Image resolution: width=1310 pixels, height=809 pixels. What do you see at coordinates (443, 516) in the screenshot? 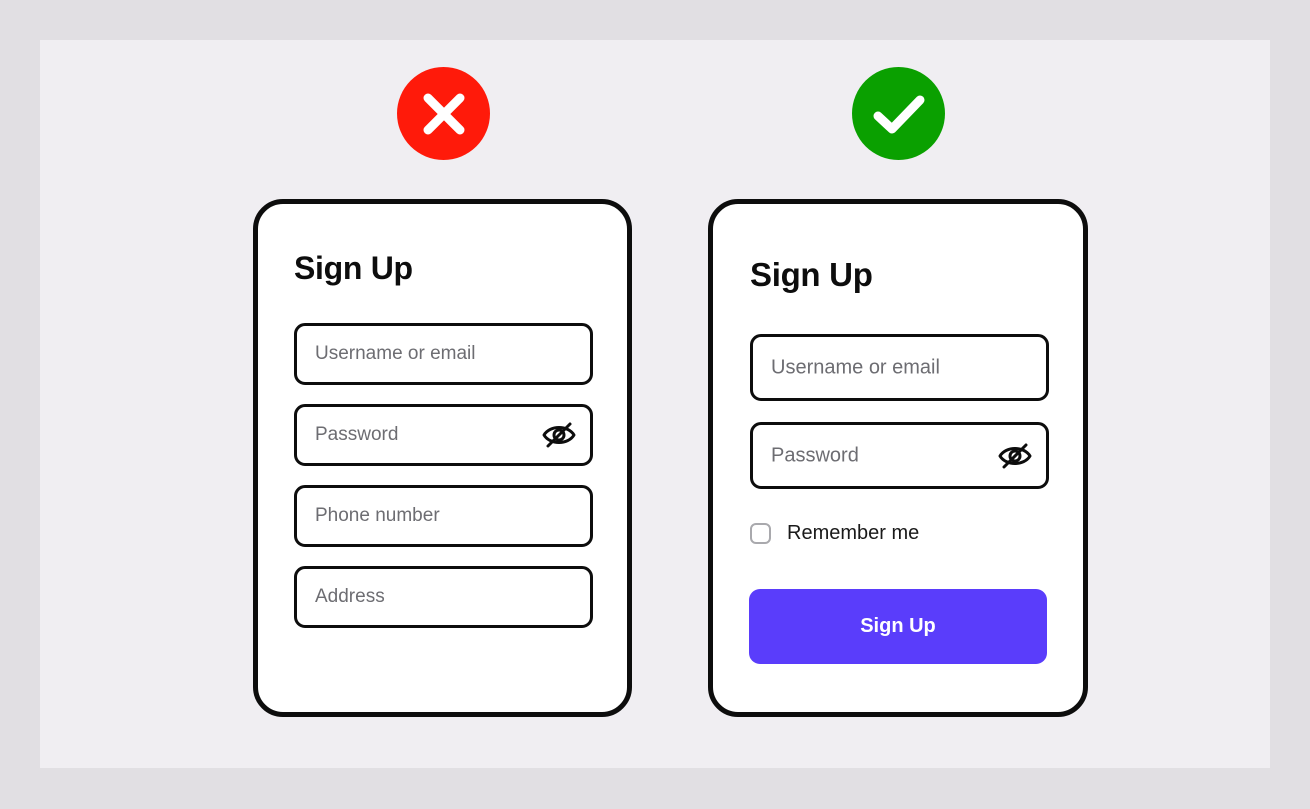
I see `phone-number-field: Phone number` at bounding box center [443, 516].